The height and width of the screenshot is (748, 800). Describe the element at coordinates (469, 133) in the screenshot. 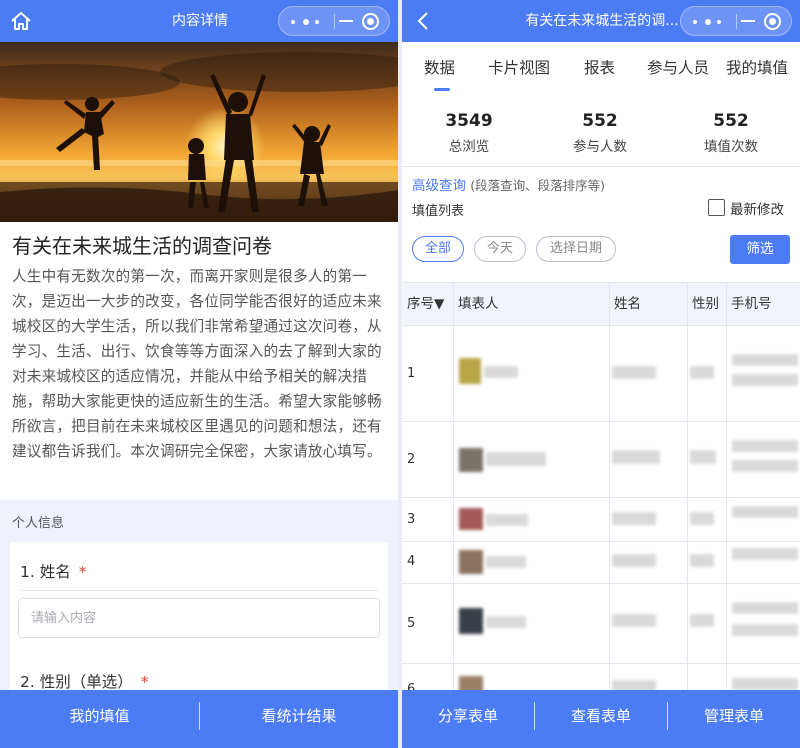

I see `stat-total-views: 3549 总浏览` at that location.